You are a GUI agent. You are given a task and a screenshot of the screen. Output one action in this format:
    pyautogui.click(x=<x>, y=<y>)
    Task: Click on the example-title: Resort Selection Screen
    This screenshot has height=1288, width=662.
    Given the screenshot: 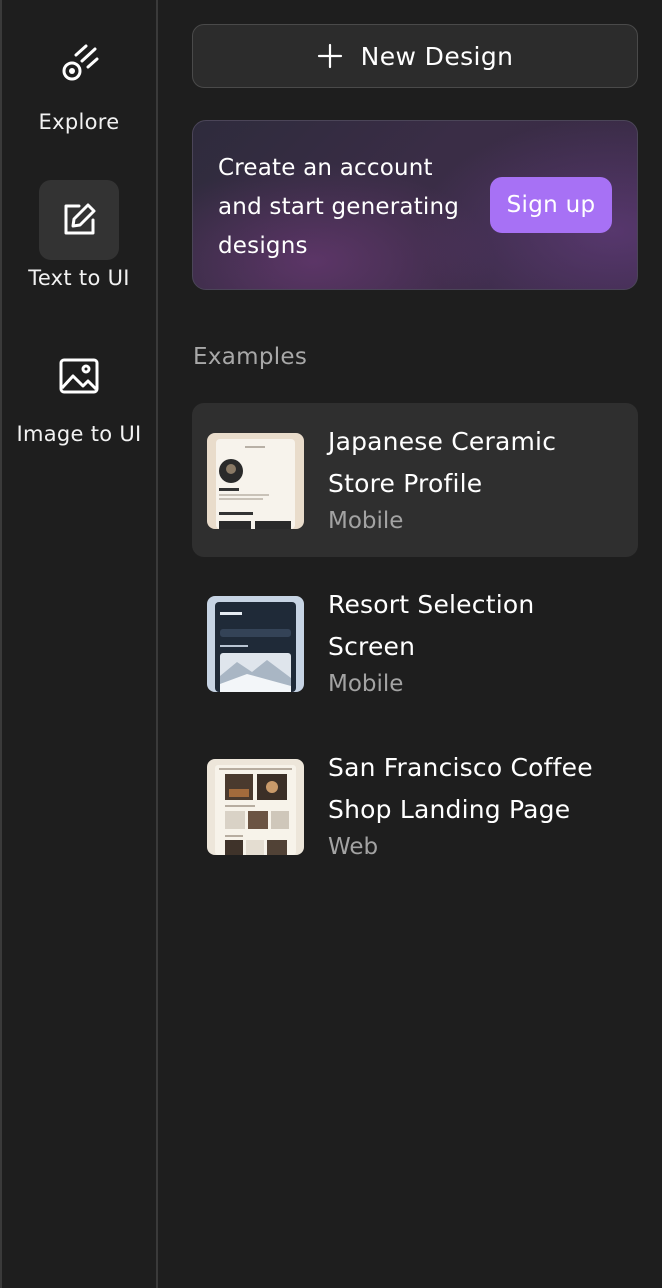 What is the action you would take?
    pyautogui.click(x=431, y=625)
    